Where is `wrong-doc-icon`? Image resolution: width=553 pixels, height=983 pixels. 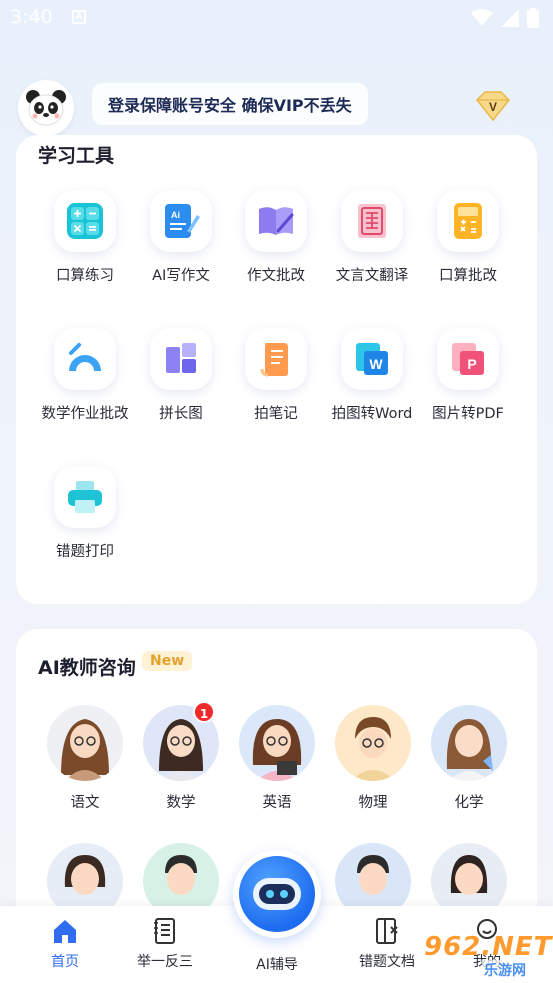 wrong-doc-icon is located at coordinates (387, 931).